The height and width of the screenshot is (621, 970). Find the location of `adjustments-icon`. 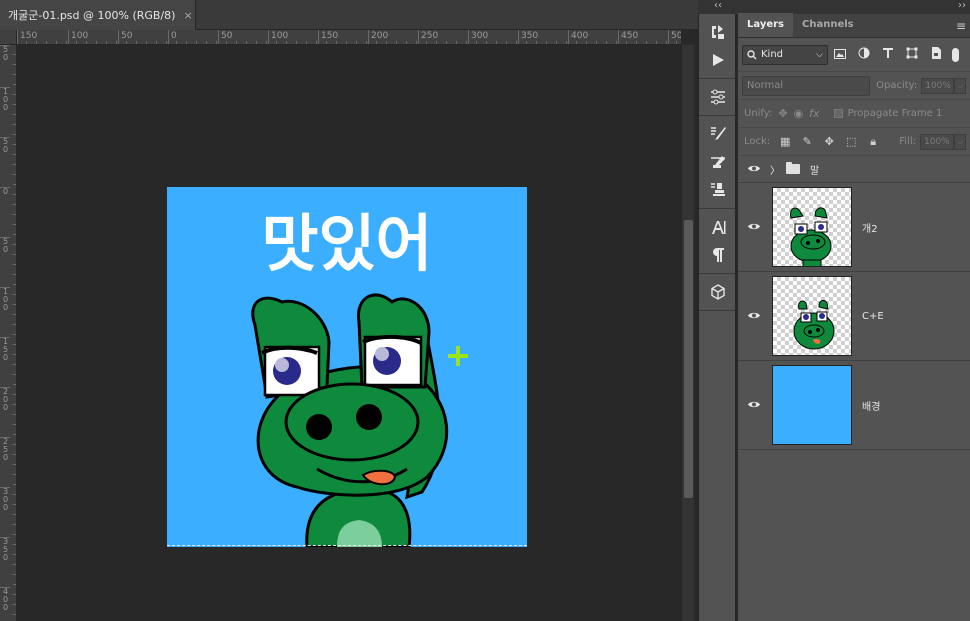

adjustments-icon is located at coordinates (718, 97).